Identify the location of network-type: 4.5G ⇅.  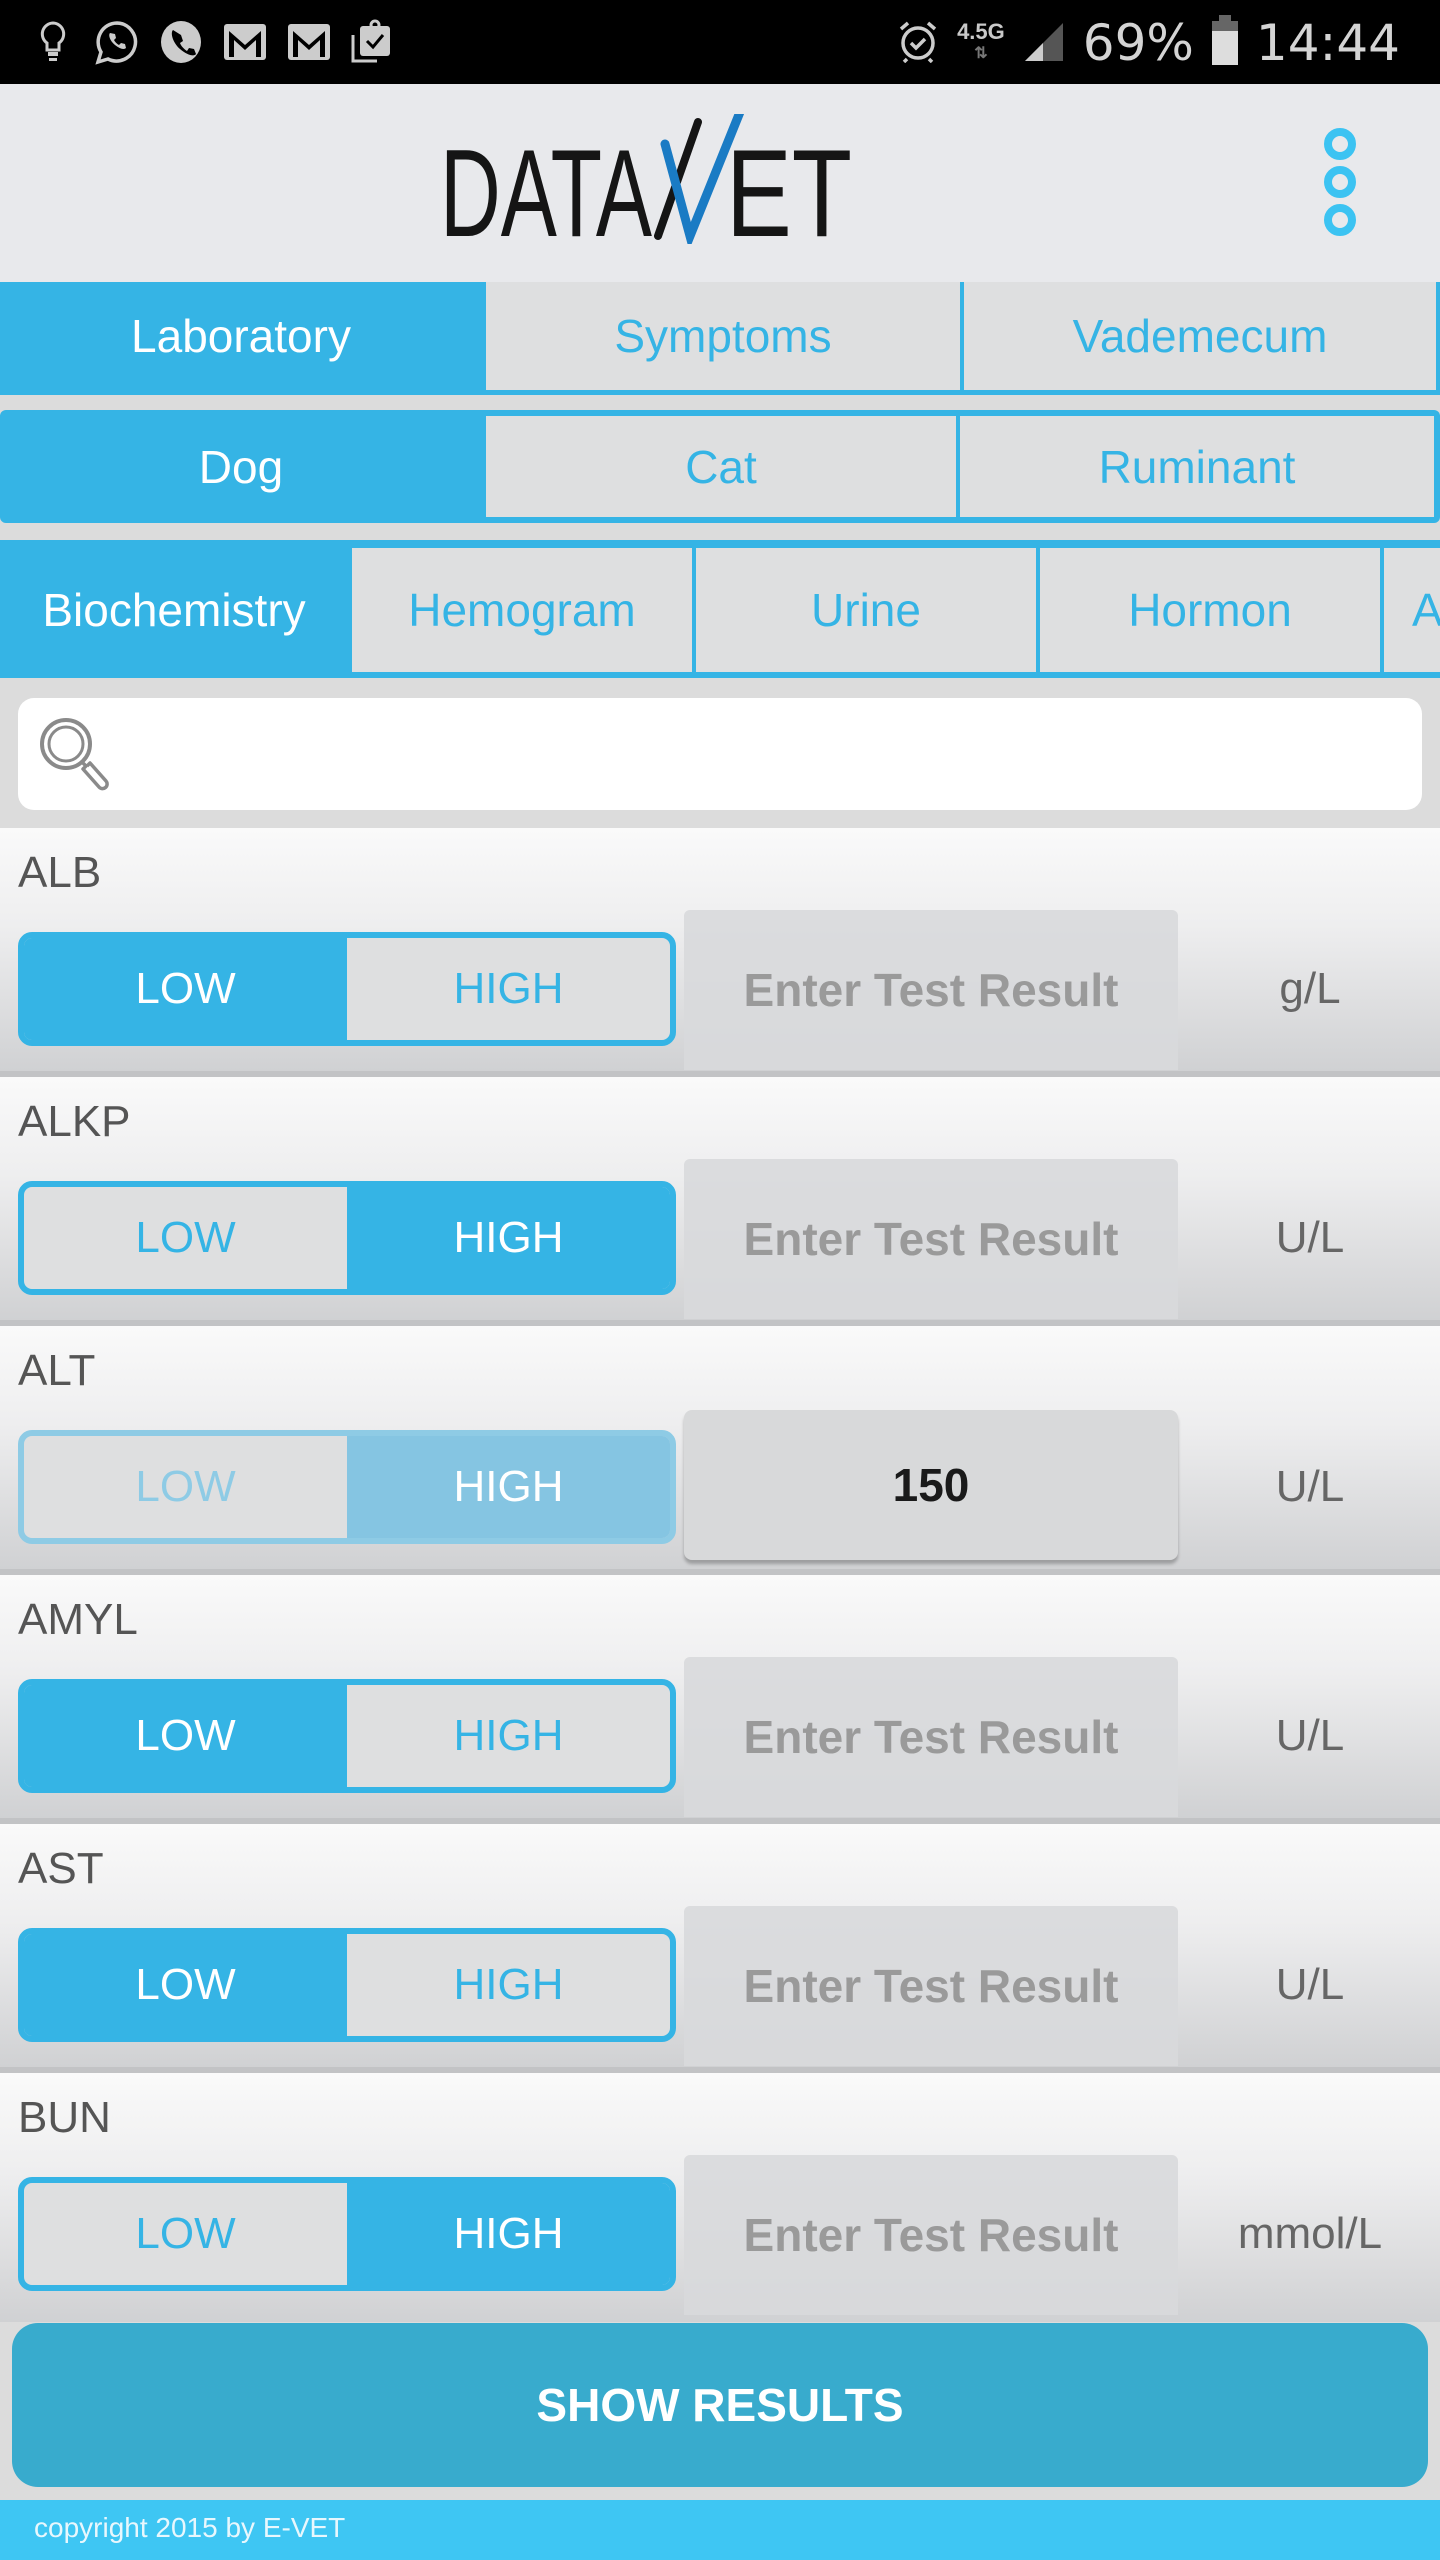
(981, 43).